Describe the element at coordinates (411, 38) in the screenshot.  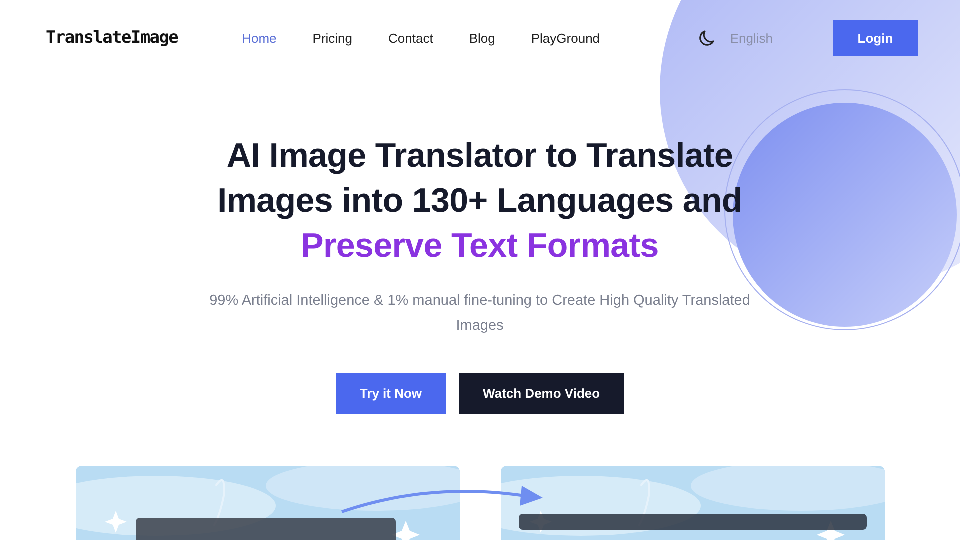
I see `nav-link: Contact` at that location.